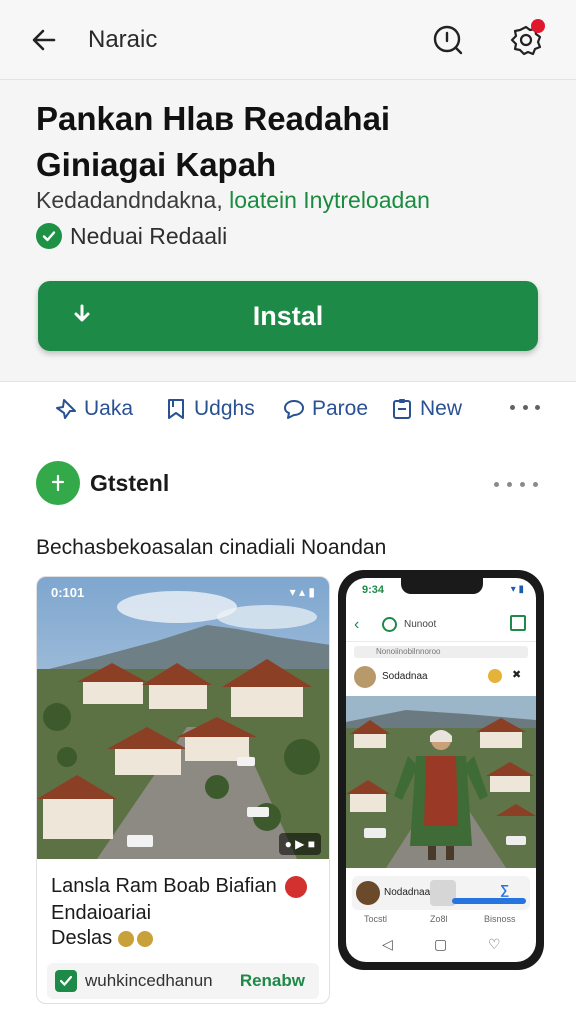  I want to click on phone-bottom-avatar, so click(368, 893).